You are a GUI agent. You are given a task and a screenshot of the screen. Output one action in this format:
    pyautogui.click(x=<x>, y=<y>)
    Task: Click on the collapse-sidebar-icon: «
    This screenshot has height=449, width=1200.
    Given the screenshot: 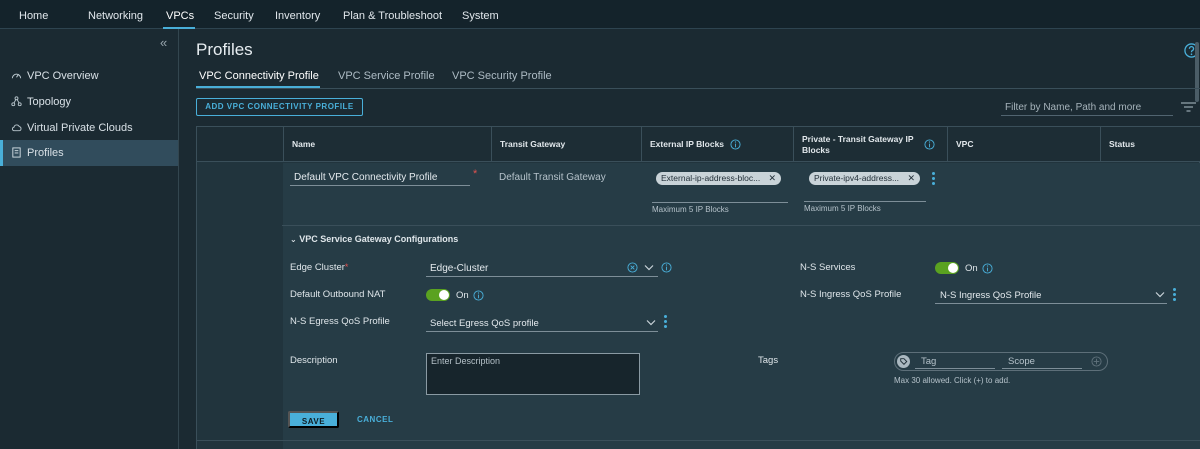 What is the action you would take?
    pyautogui.click(x=163, y=42)
    